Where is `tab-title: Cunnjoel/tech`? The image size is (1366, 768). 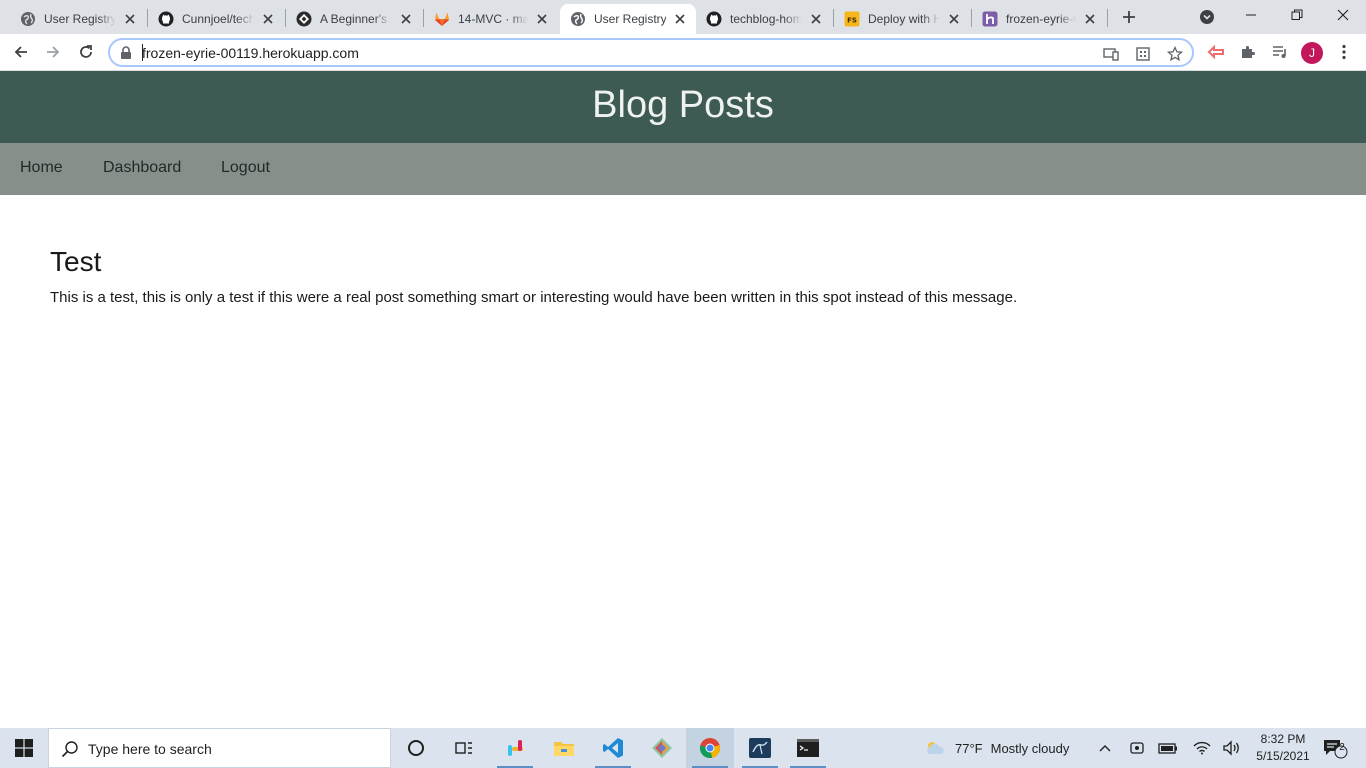 tab-title: Cunnjoel/tech is located at coordinates (218, 19).